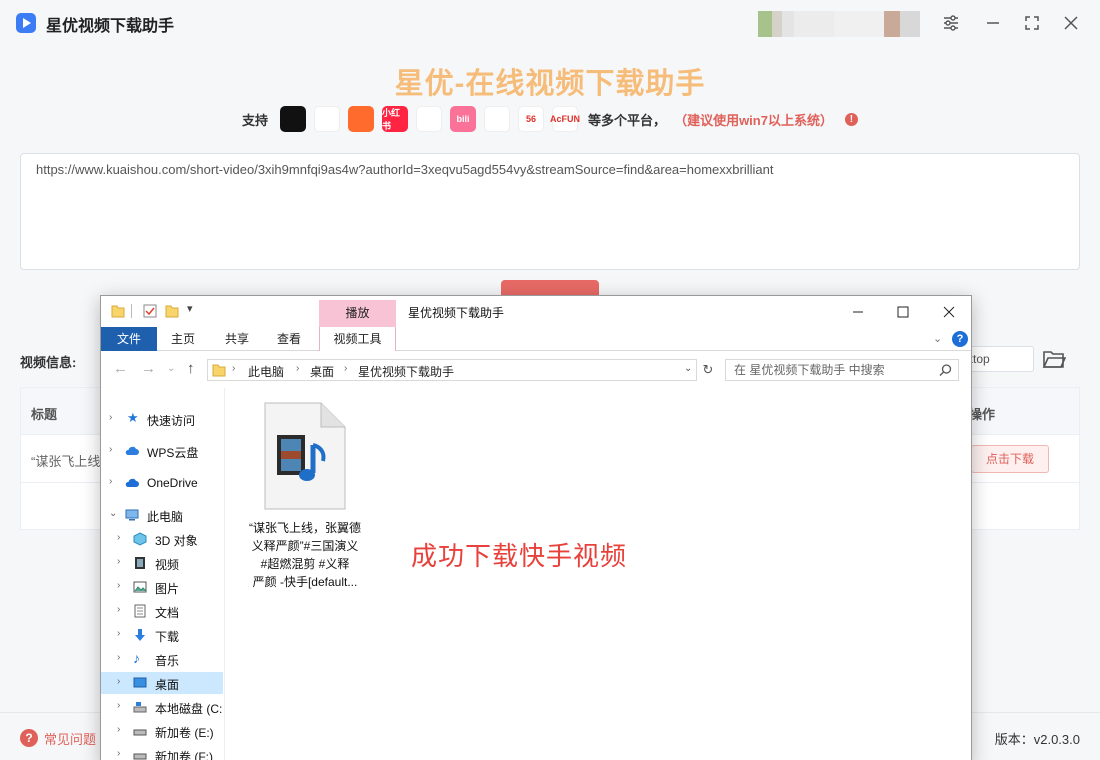 The height and width of the screenshot is (760, 1100). Describe the element at coordinates (550, 84) in the screenshot. I see `hero-title: 星优-在线视频下载助手` at that location.